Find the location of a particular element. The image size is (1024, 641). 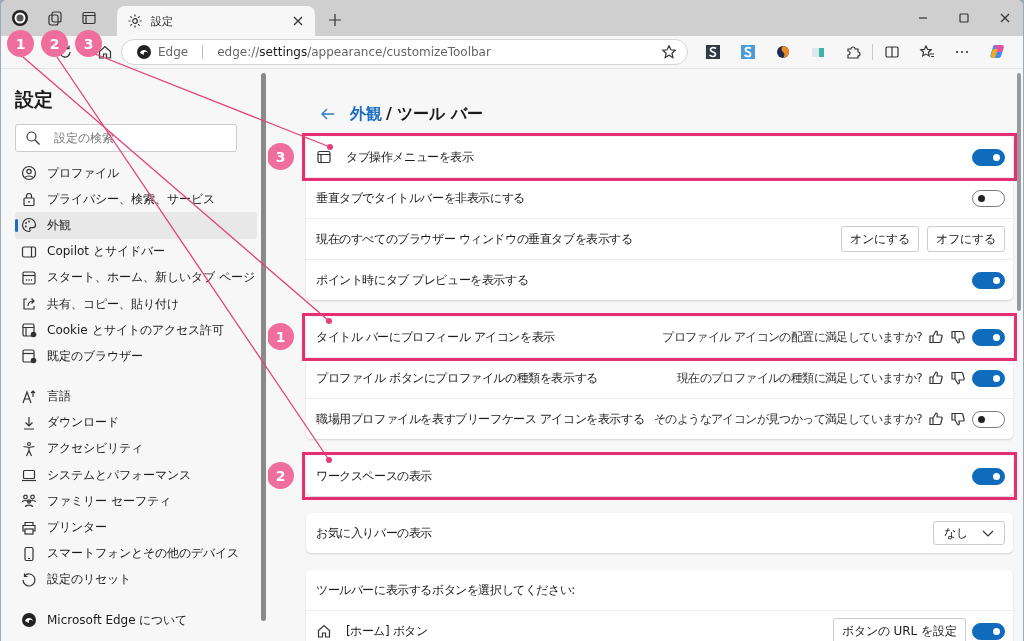

url-text: edge://settings/appearance/customizeToolbar is located at coordinates (354, 52).